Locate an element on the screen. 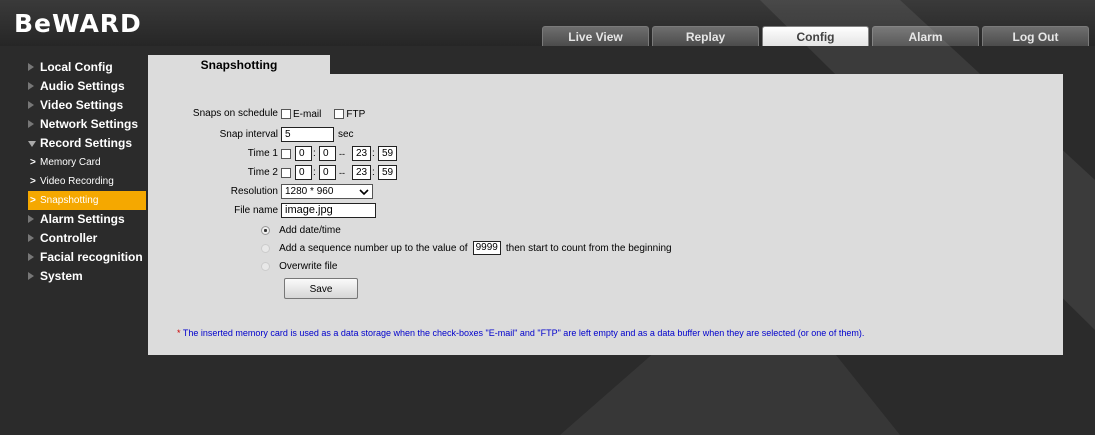 This screenshot has width=1095, height=435. sidebar-item-video-settings: Video Settings is located at coordinates (87, 105).